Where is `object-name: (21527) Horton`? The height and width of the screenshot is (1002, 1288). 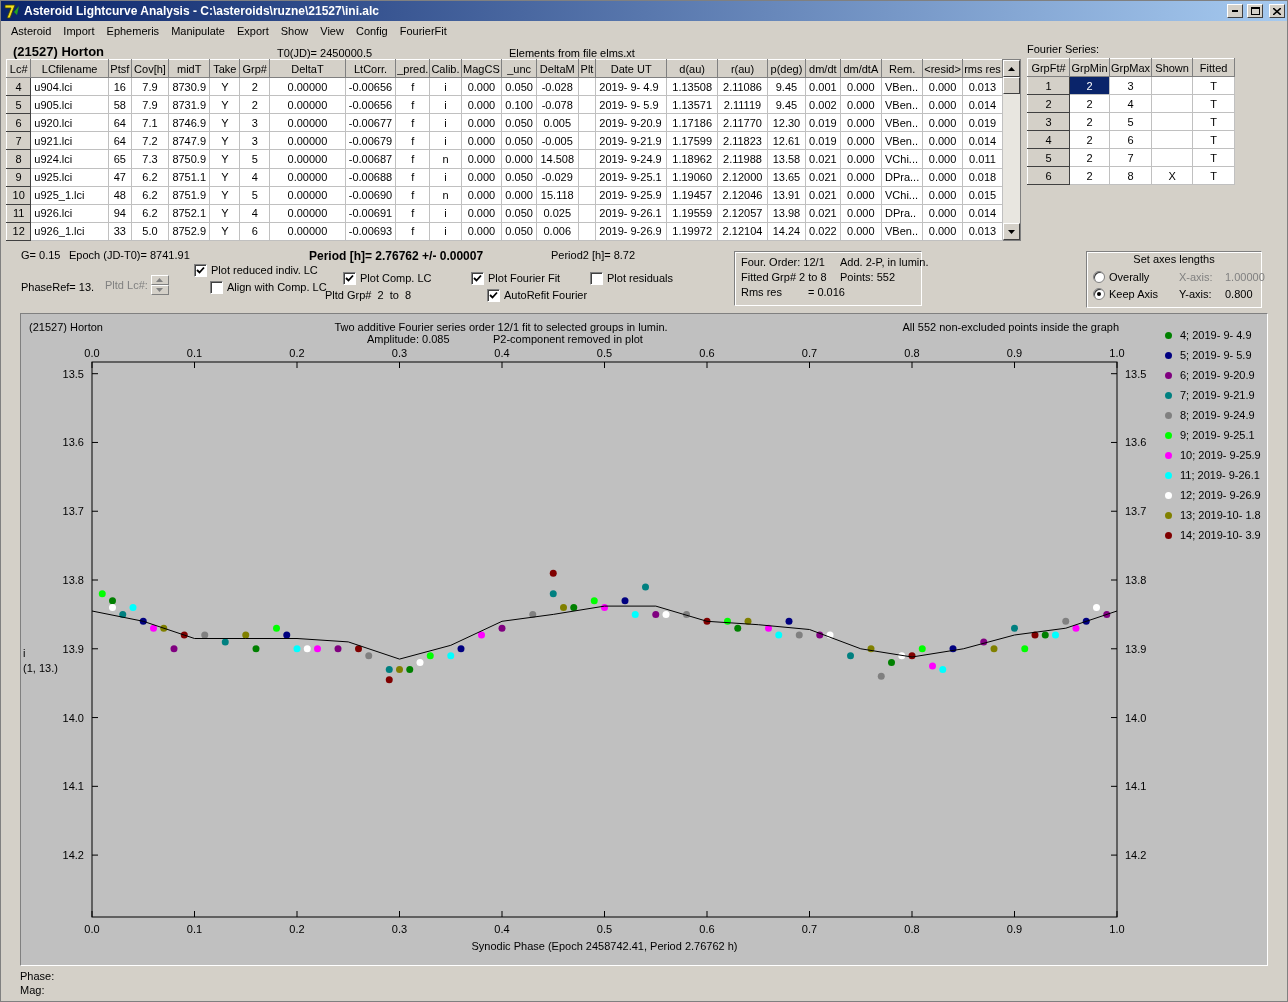 object-name: (21527) Horton is located at coordinates (59, 51).